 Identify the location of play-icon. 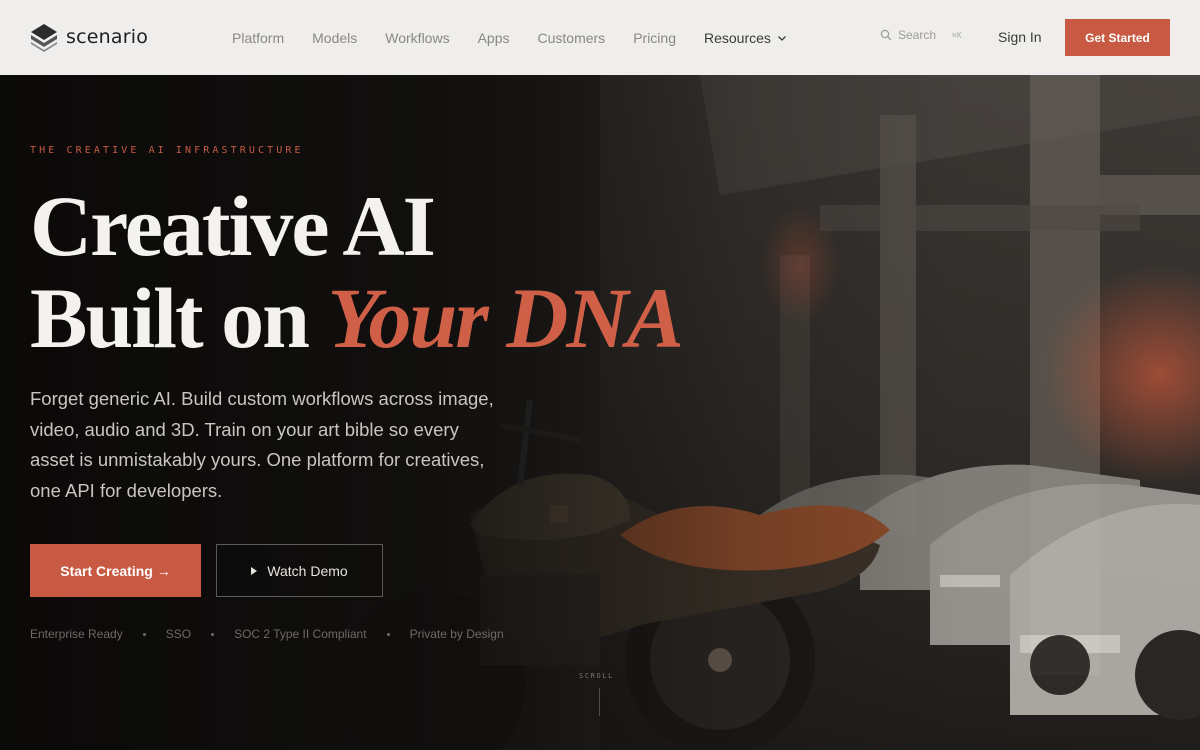
(254, 570).